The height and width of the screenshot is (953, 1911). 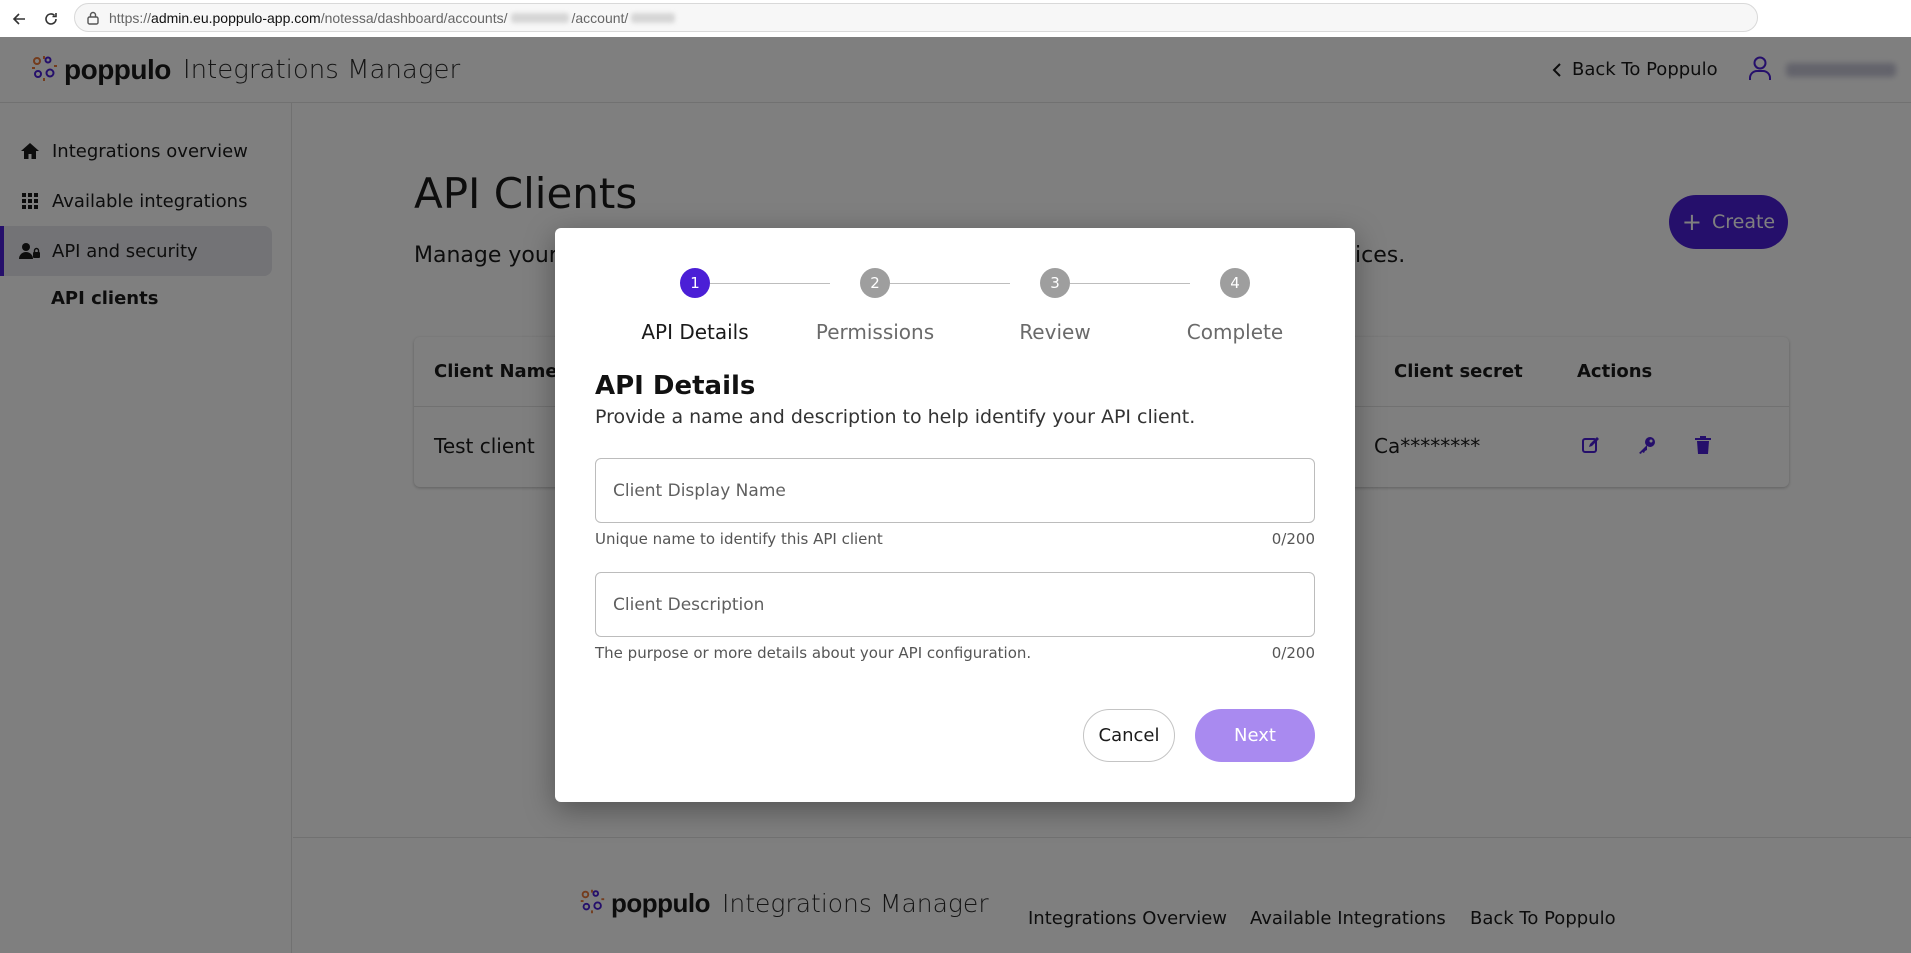 What do you see at coordinates (1235, 306) in the screenshot?
I see `step-complete: 4 Complete` at bounding box center [1235, 306].